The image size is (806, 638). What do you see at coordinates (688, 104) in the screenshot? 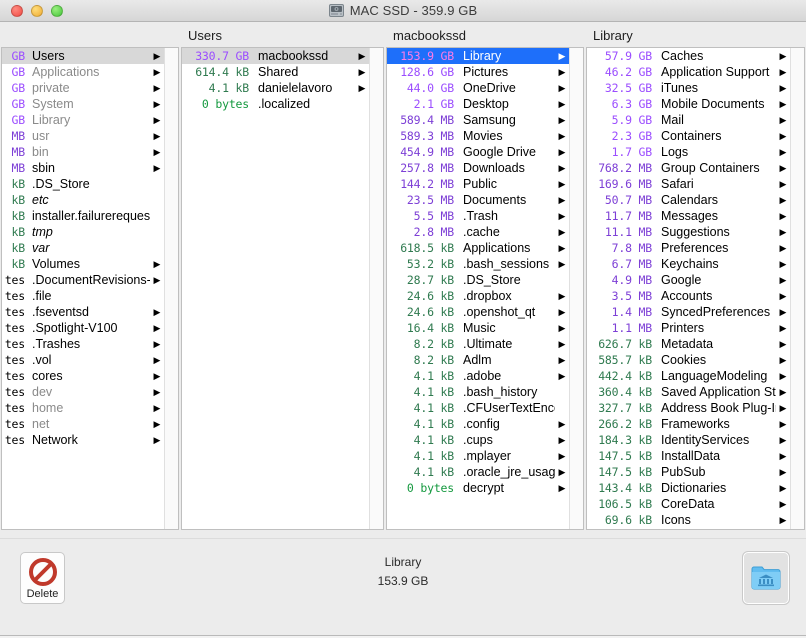
I see `file-row: 6.3 GB Mobile Documents ▶` at bounding box center [688, 104].